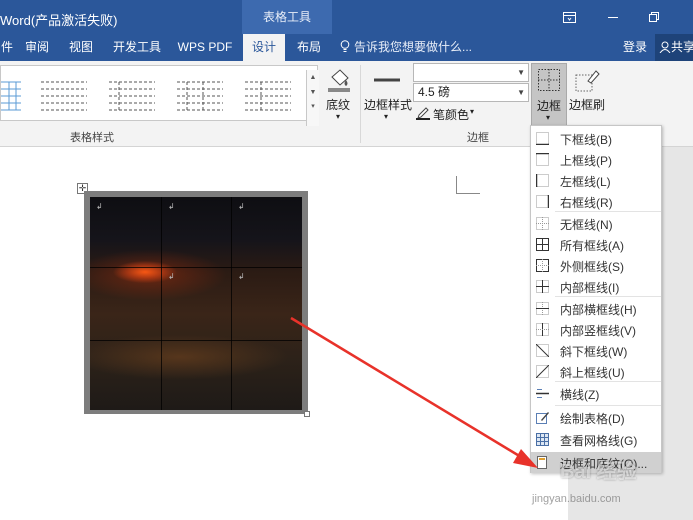 The image size is (693, 520). Describe the element at coordinates (159, 95) in the screenshot. I see `table-style-gallery: ▲ ▼ ▾` at that location.